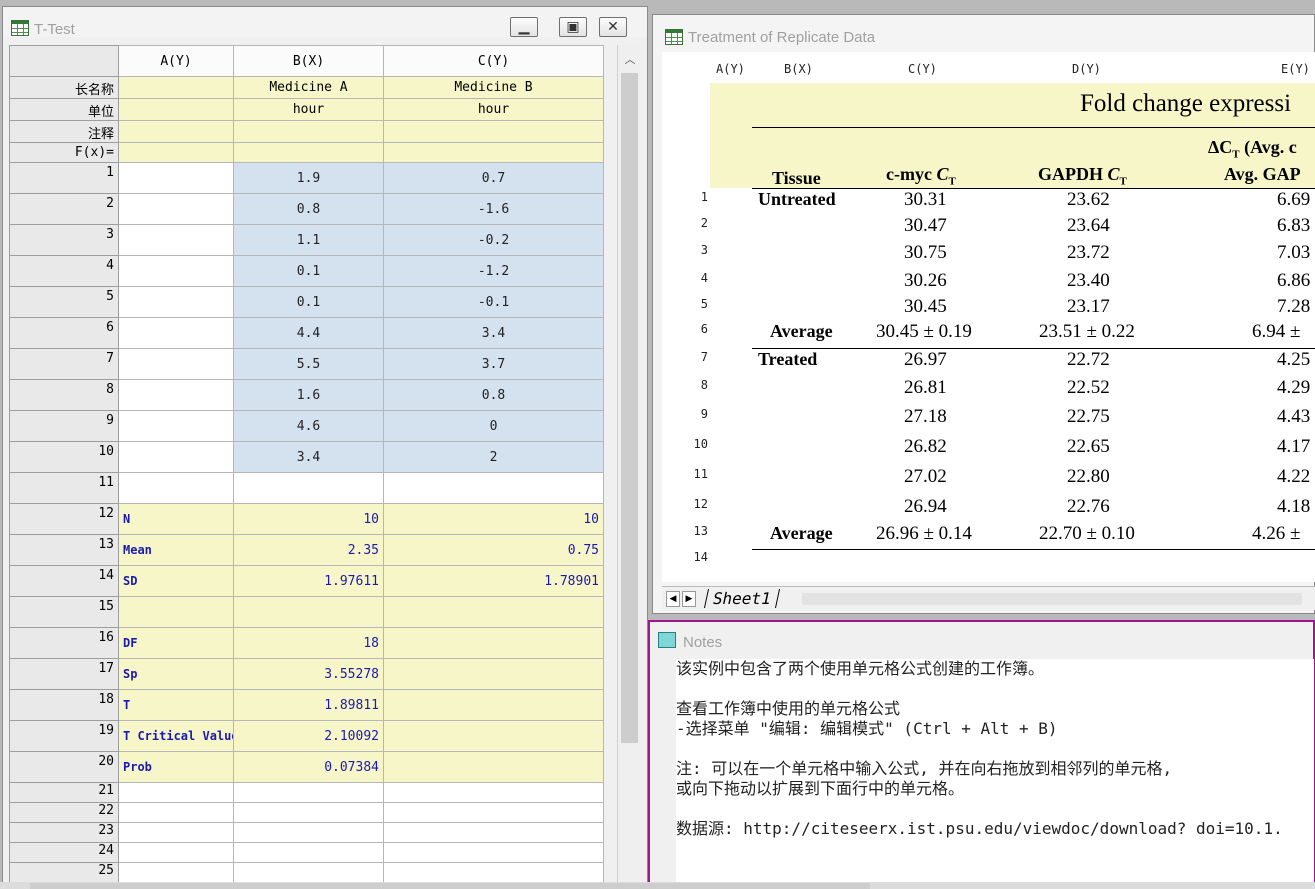  What do you see at coordinates (1295, 69) in the screenshot?
I see `column-header-e: E(Y)` at bounding box center [1295, 69].